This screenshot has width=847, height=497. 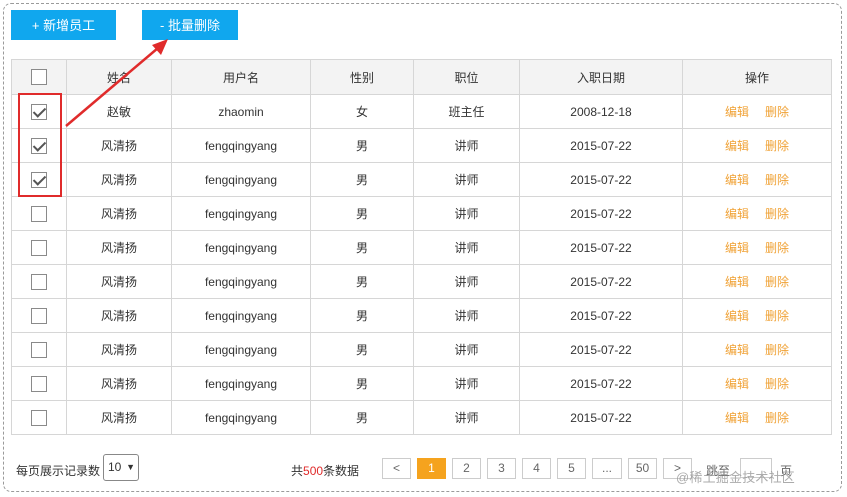 I want to click on cell-position: 班主任, so click(x=466, y=111).